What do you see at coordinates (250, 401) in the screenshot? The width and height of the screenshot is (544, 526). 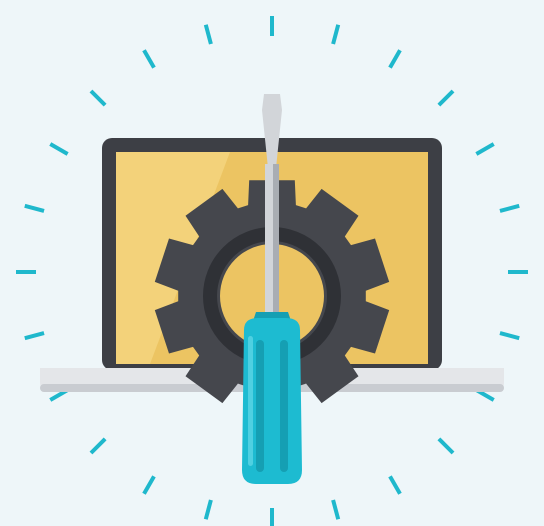 I see `screwdriver-handle-highlight` at bounding box center [250, 401].